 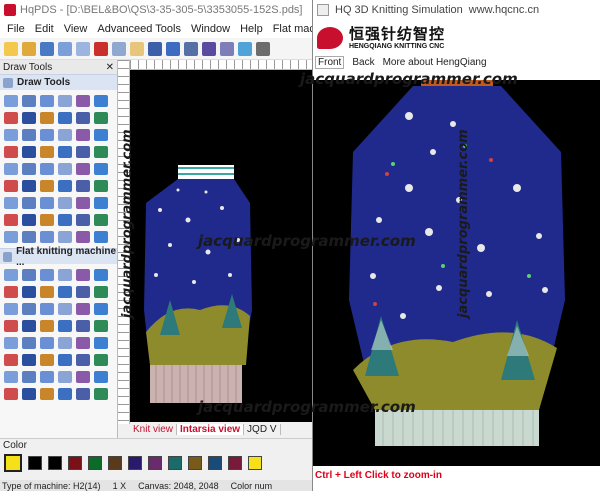 What do you see at coordinates (435, 62) in the screenshot?
I see `nav-more-about: More about HengQiang` at bounding box center [435, 62].